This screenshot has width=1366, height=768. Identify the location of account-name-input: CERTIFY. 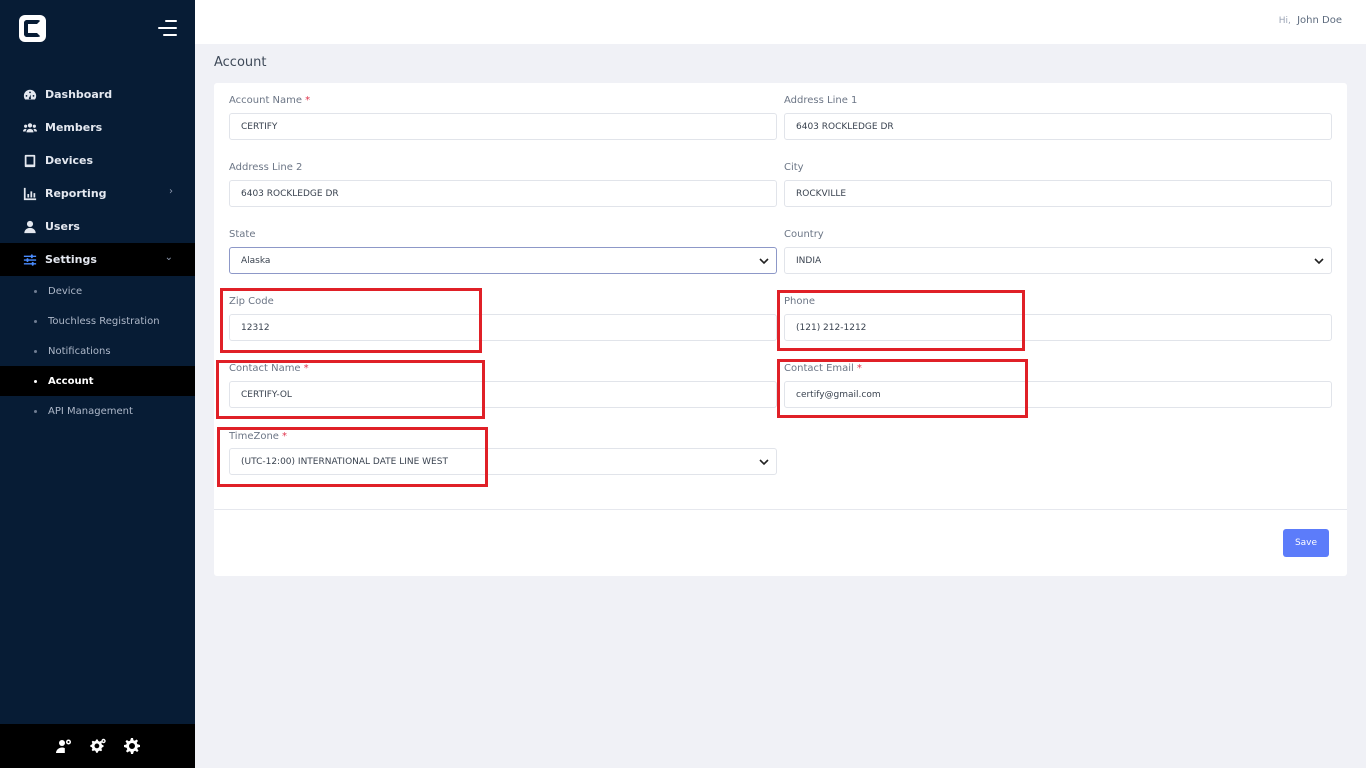
(503, 126).